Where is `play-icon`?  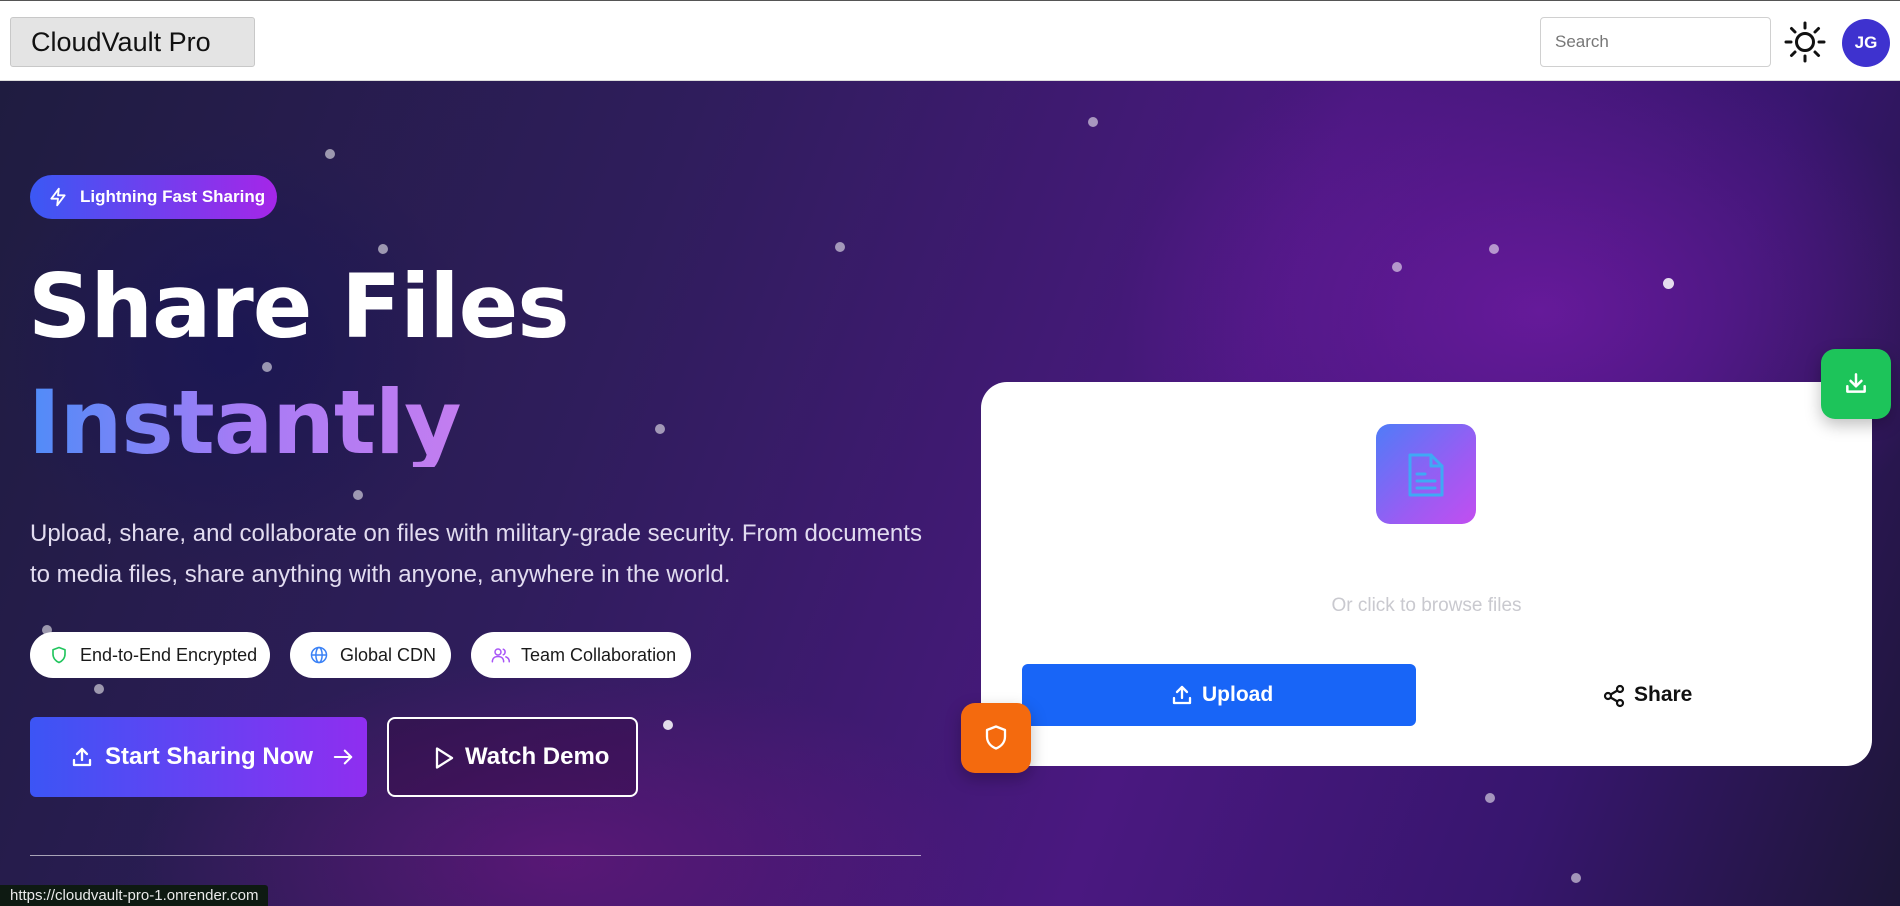
play-icon is located at coordinates (444, 758).